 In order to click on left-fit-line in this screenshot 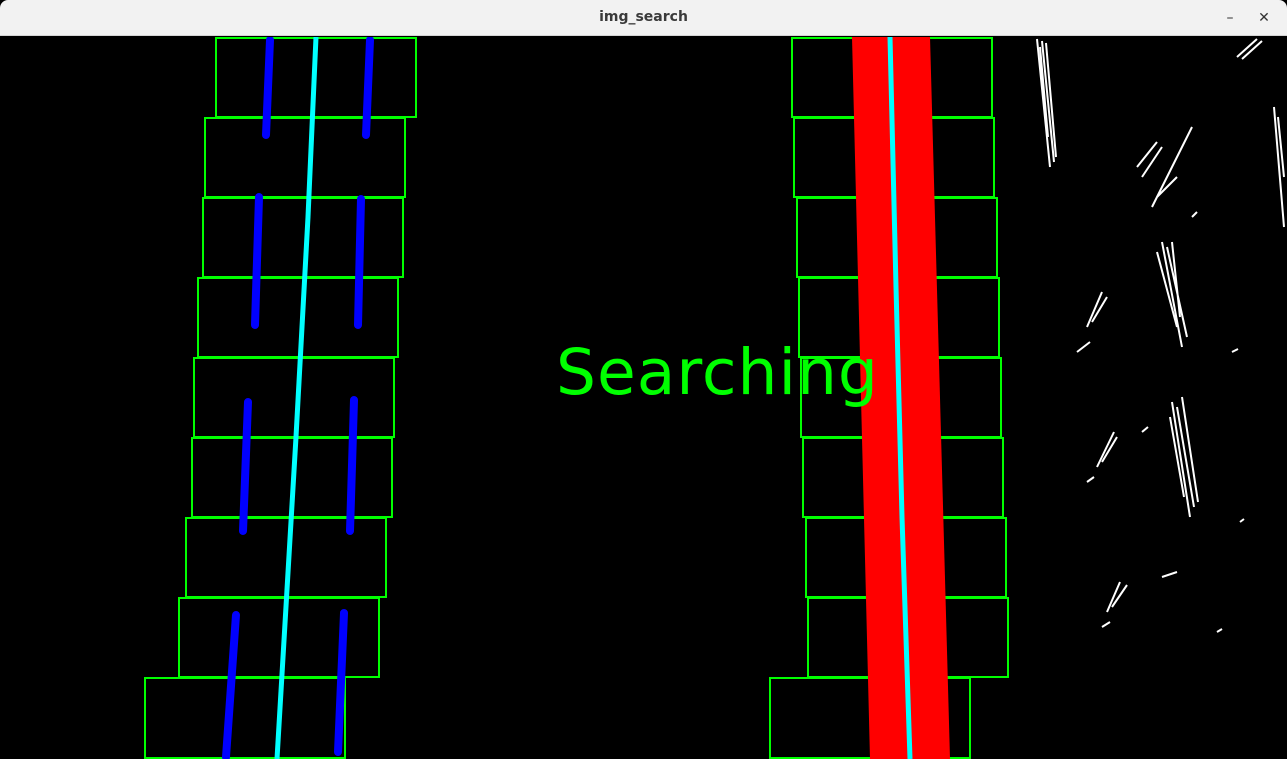, I will do `click(296, 398)`.